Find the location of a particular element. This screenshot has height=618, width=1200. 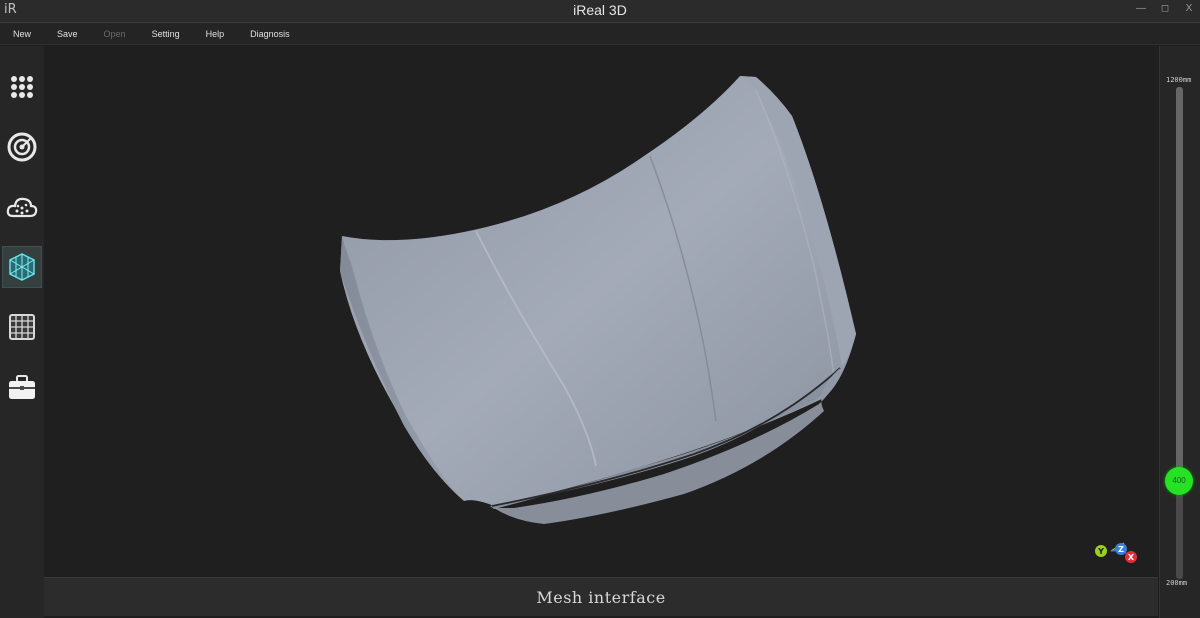

window-title: iReal 3D is located at coordinates (600, 10).